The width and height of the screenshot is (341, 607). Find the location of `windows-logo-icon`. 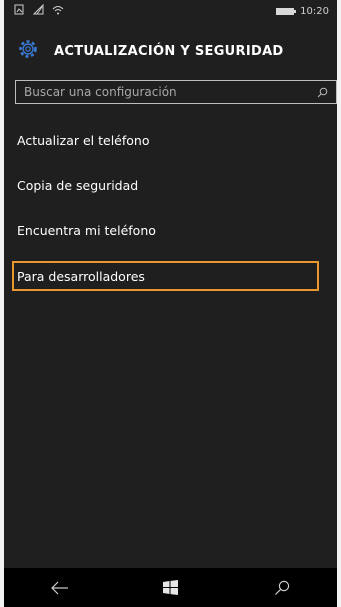

windows-logo-icon is located at coordinates (171, 588).